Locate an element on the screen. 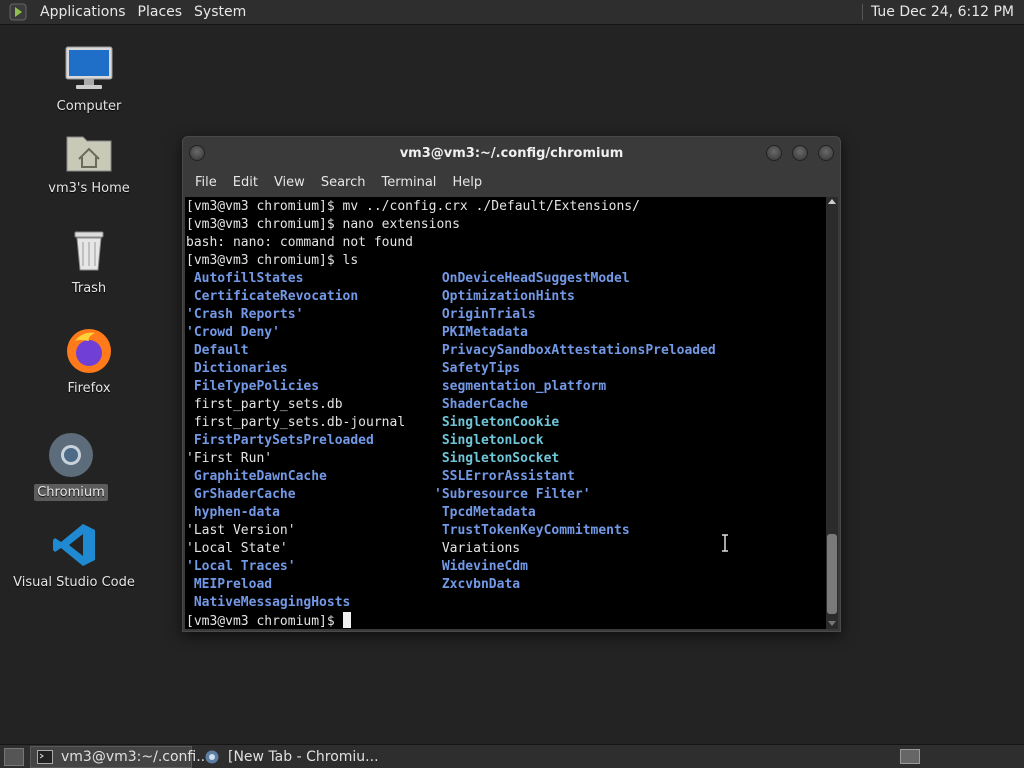 The image size is (1024, 768). desktop-icon-chromium: Chromium is located at coordinates (71, 465).